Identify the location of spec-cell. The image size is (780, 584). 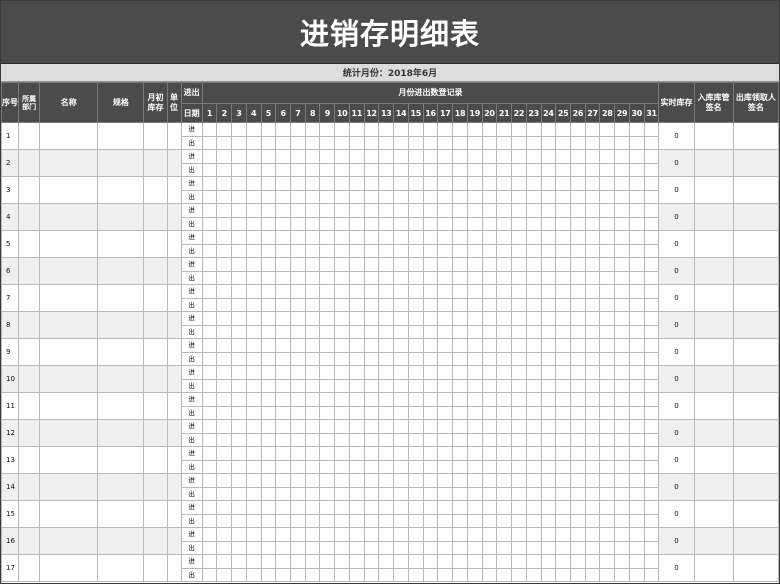
(121, 217).